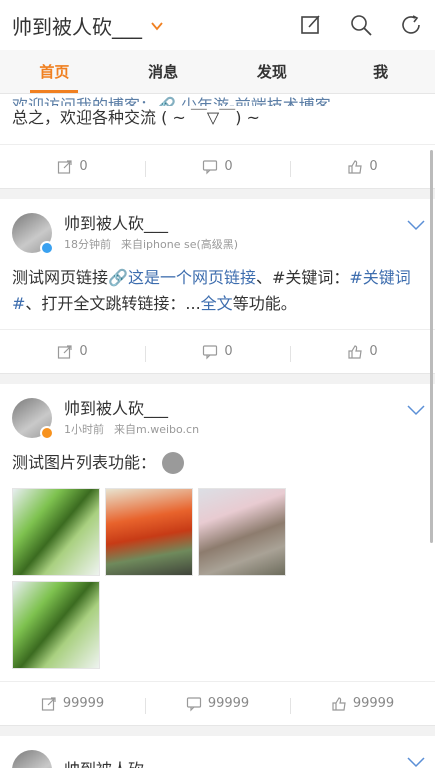 The image size is (435, 768). What do you see at coordinates (180, 244) in the screenshot?
I see `post-source: 来自iphone se(高级黑)` at bounding box center [180, 244].